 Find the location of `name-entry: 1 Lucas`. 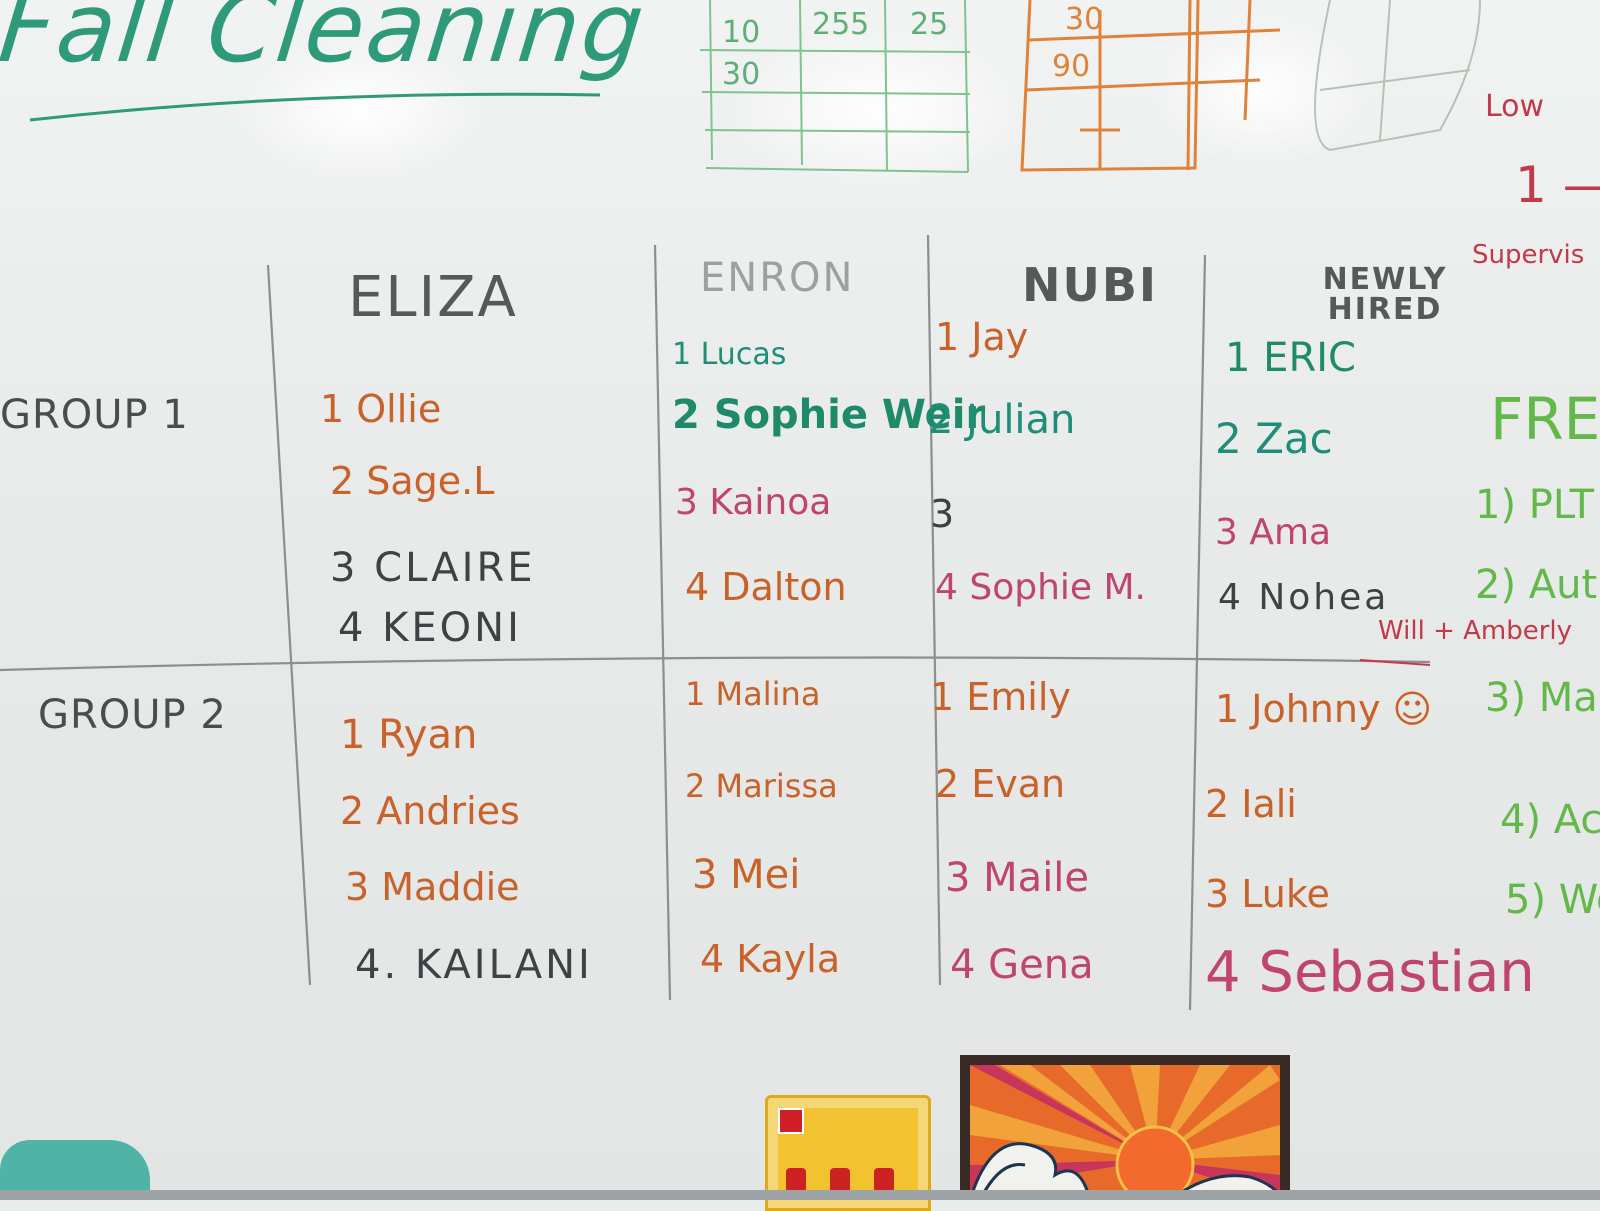

name-entry: 1 Lucas is located at coordinates (729, 354).